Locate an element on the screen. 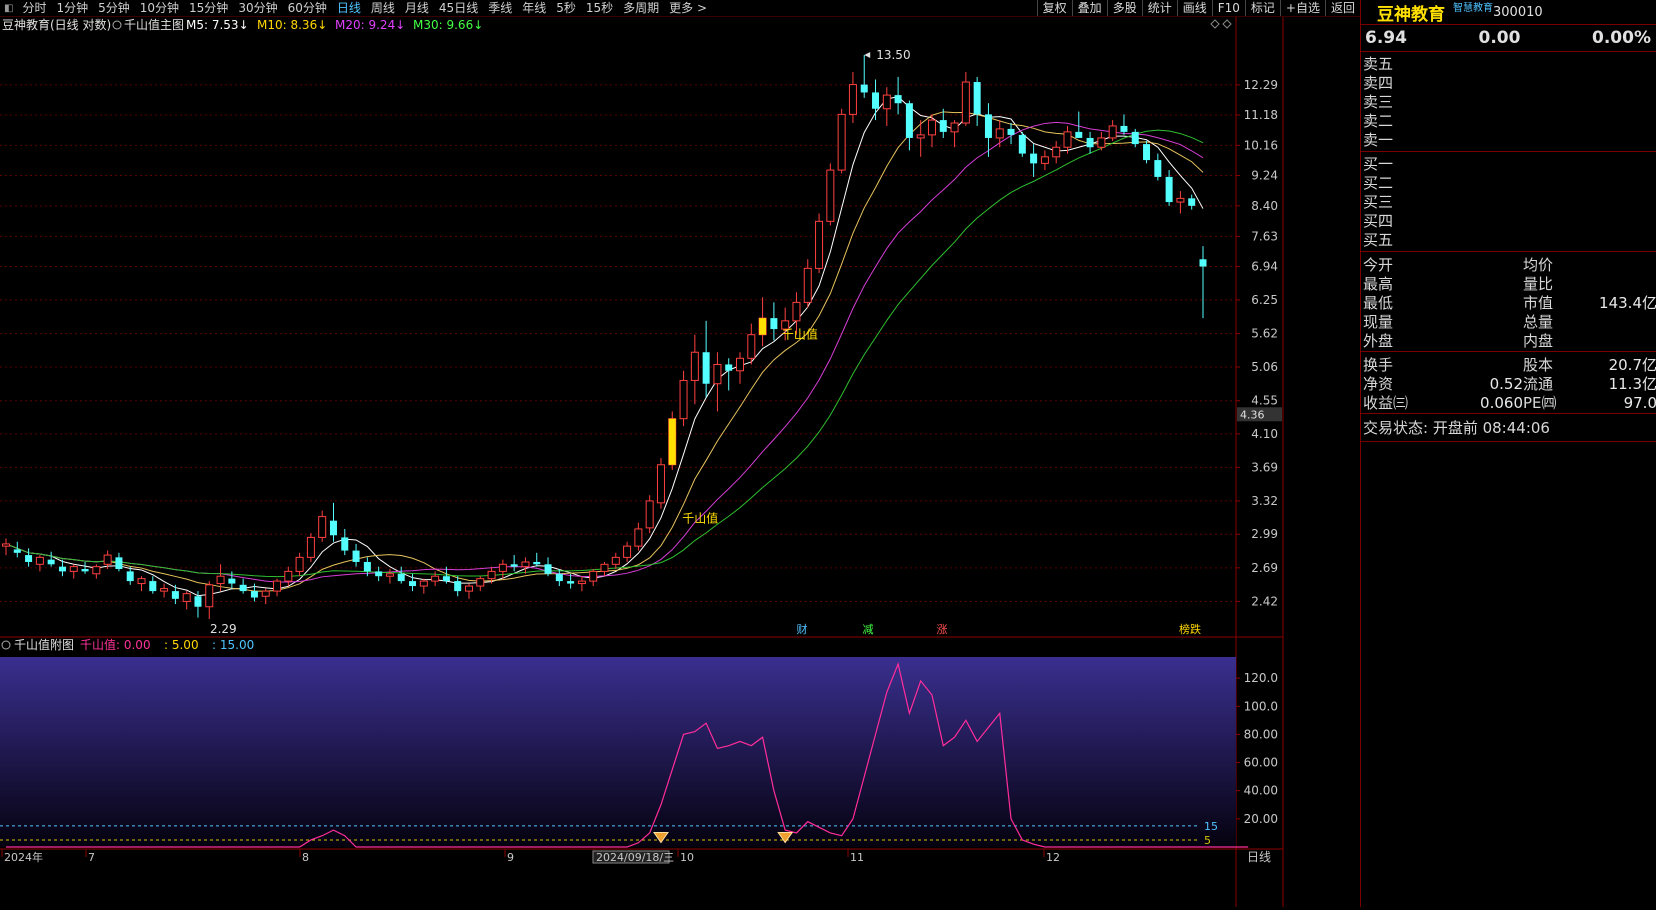 The height and width of the screenshot is (910, 1656). order-row: 买五 is located at coordinates (1508, 239).